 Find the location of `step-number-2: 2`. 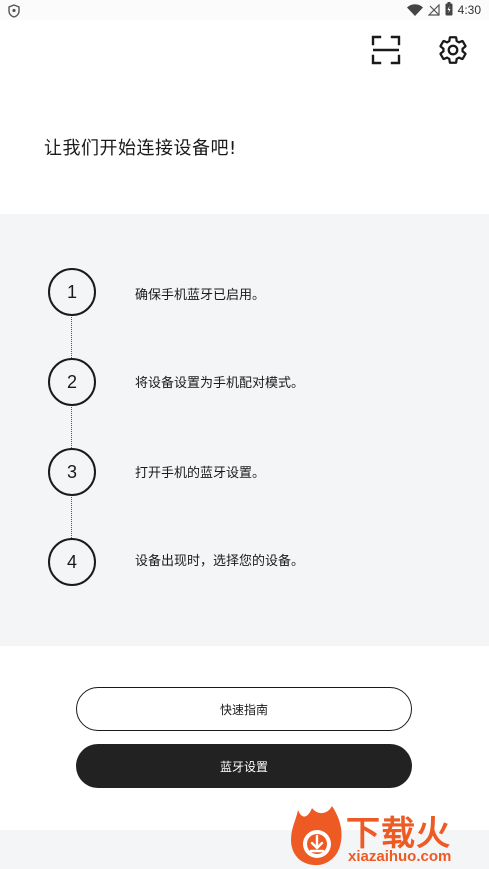

step-number-2: 2 is located at coordinates (72, 382).